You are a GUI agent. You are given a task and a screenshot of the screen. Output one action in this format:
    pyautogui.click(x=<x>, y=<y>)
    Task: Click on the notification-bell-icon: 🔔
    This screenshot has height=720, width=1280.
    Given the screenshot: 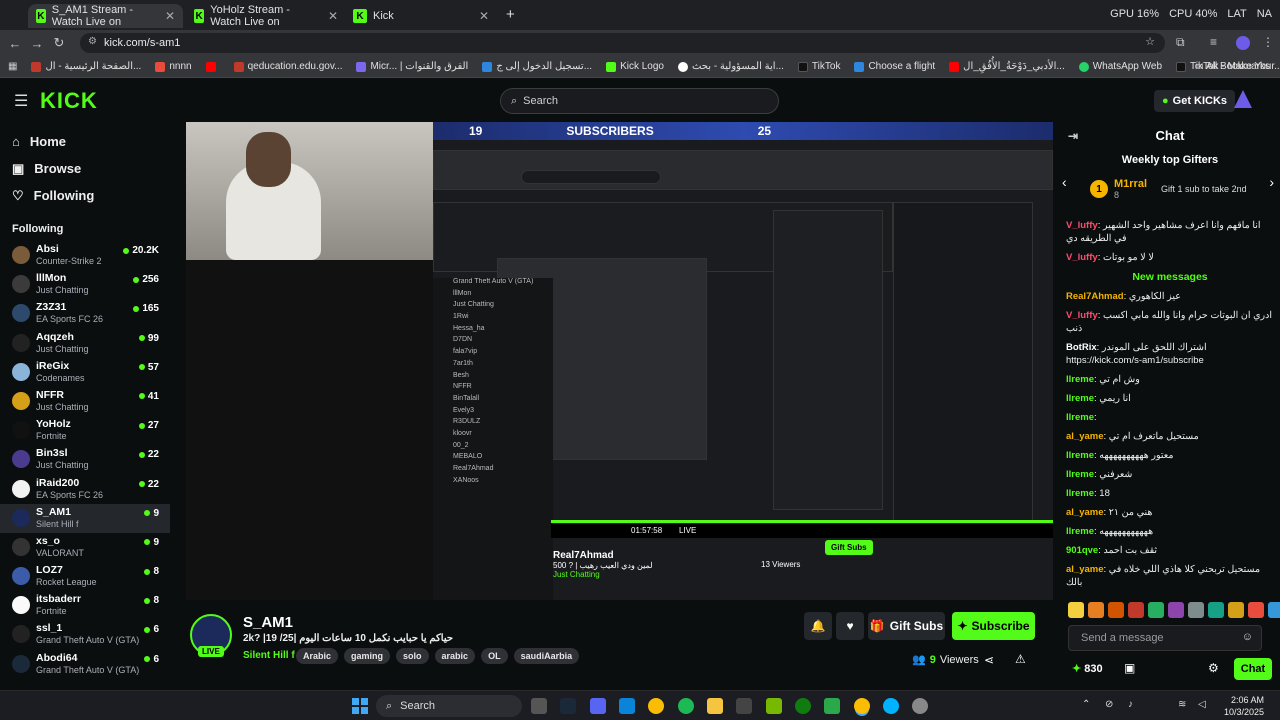 What is the action you would take?
    pyautogui.click(x=818, y=626)
    